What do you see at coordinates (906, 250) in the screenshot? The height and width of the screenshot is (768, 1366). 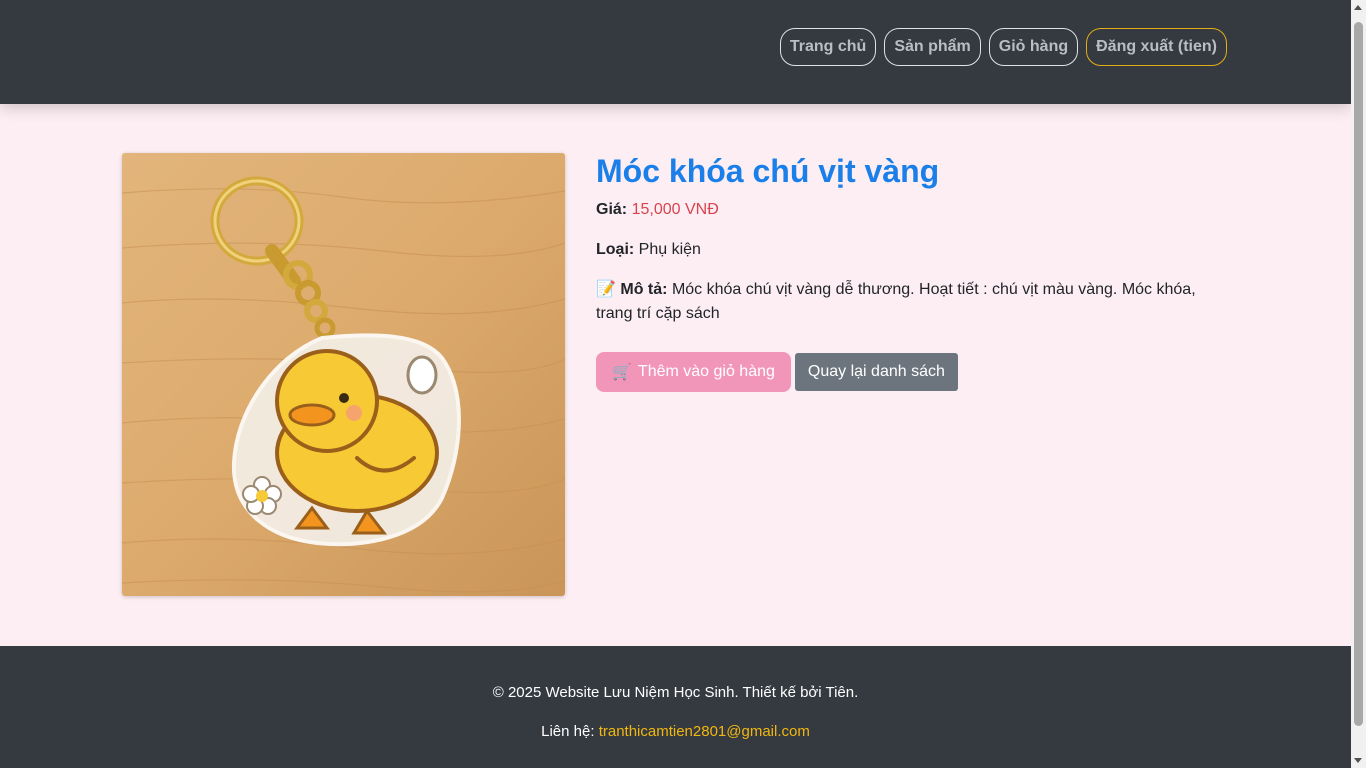 I see `category-row: Loại: Phụ kiện` at bounding box center [906, 250].